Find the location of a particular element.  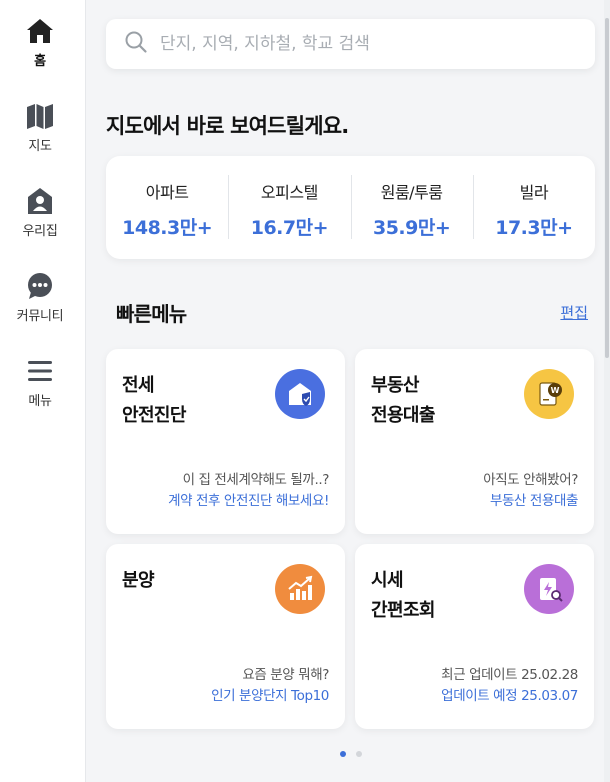

card-title: 분양 is located at coordinates (138, 581).